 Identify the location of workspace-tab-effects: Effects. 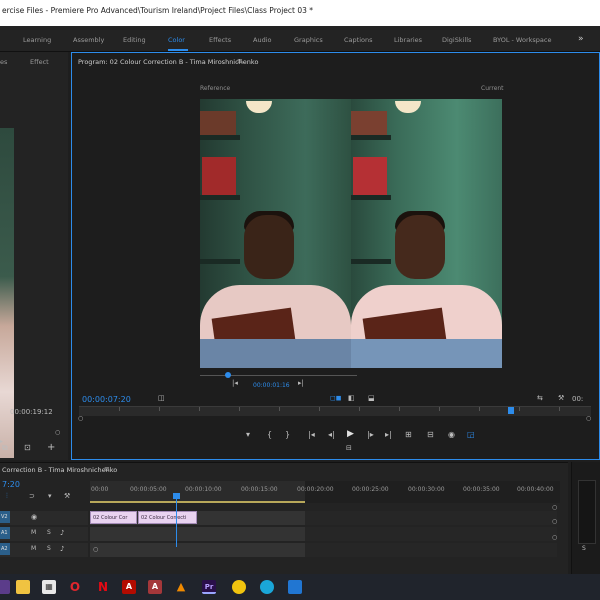
(220, 40).